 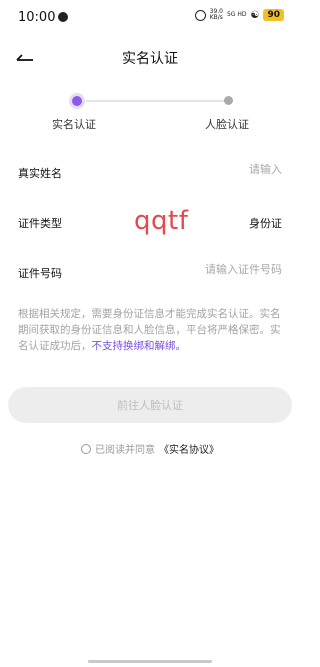 I want to click on cellular-label: 5G HD, so click(x=236, y=14).